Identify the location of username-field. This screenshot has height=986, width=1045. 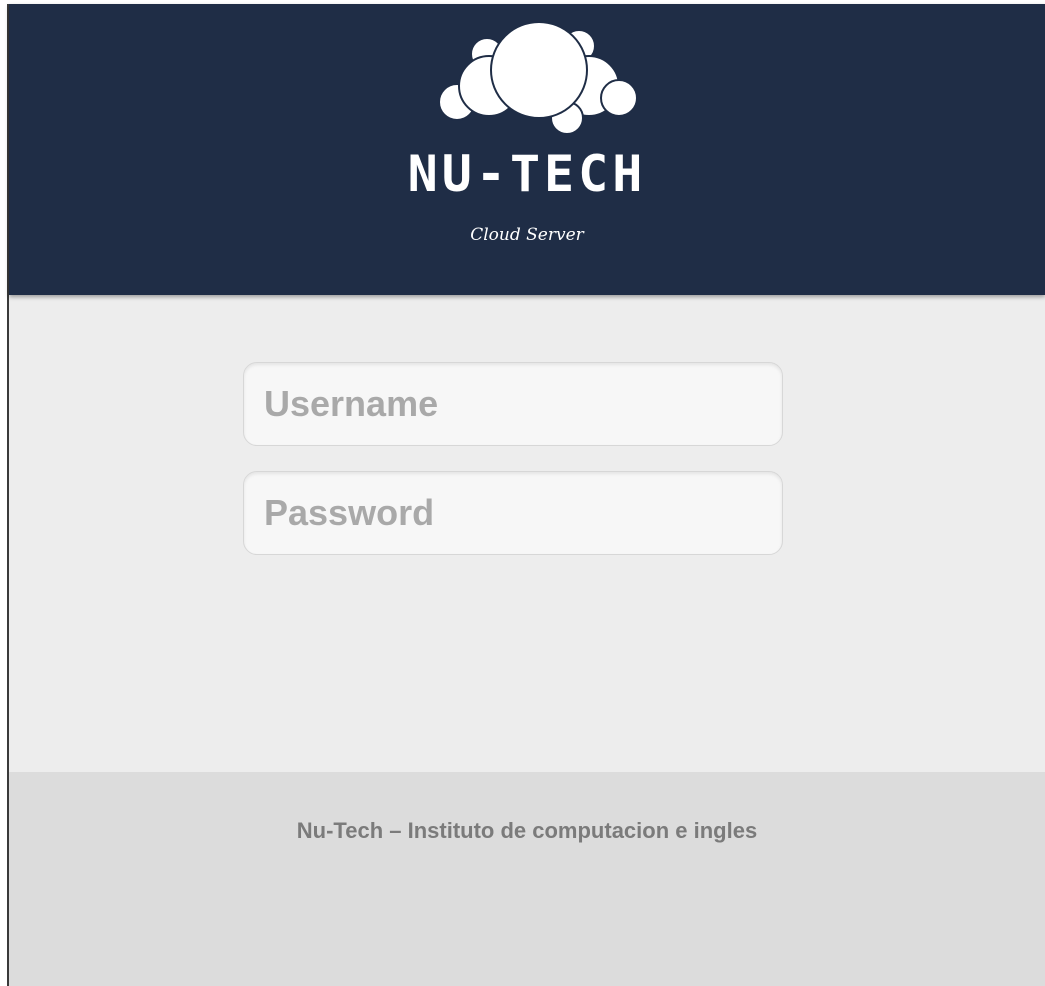
(513, 404).